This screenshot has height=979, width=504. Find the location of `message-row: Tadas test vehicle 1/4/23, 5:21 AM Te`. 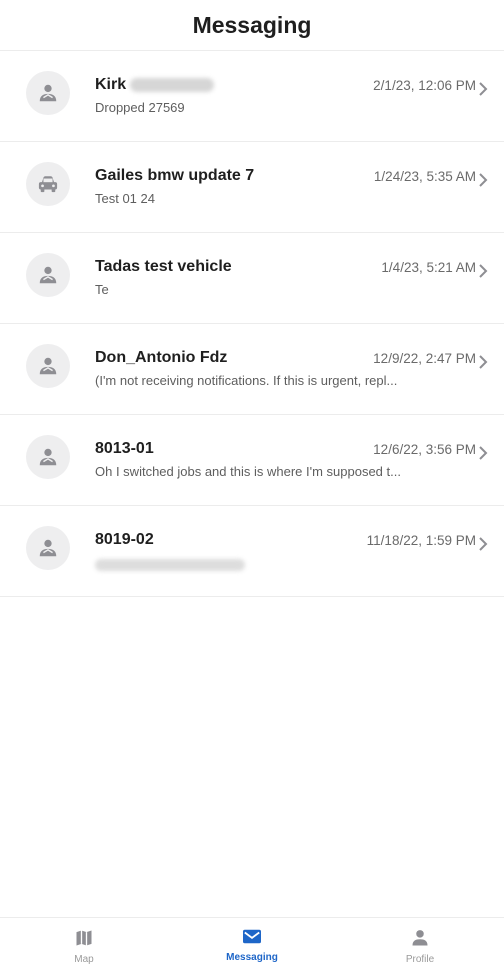

message-row: Tadas test vehicle 1/4/23, 5:21 AM Te is located at coordinates (252, 278).